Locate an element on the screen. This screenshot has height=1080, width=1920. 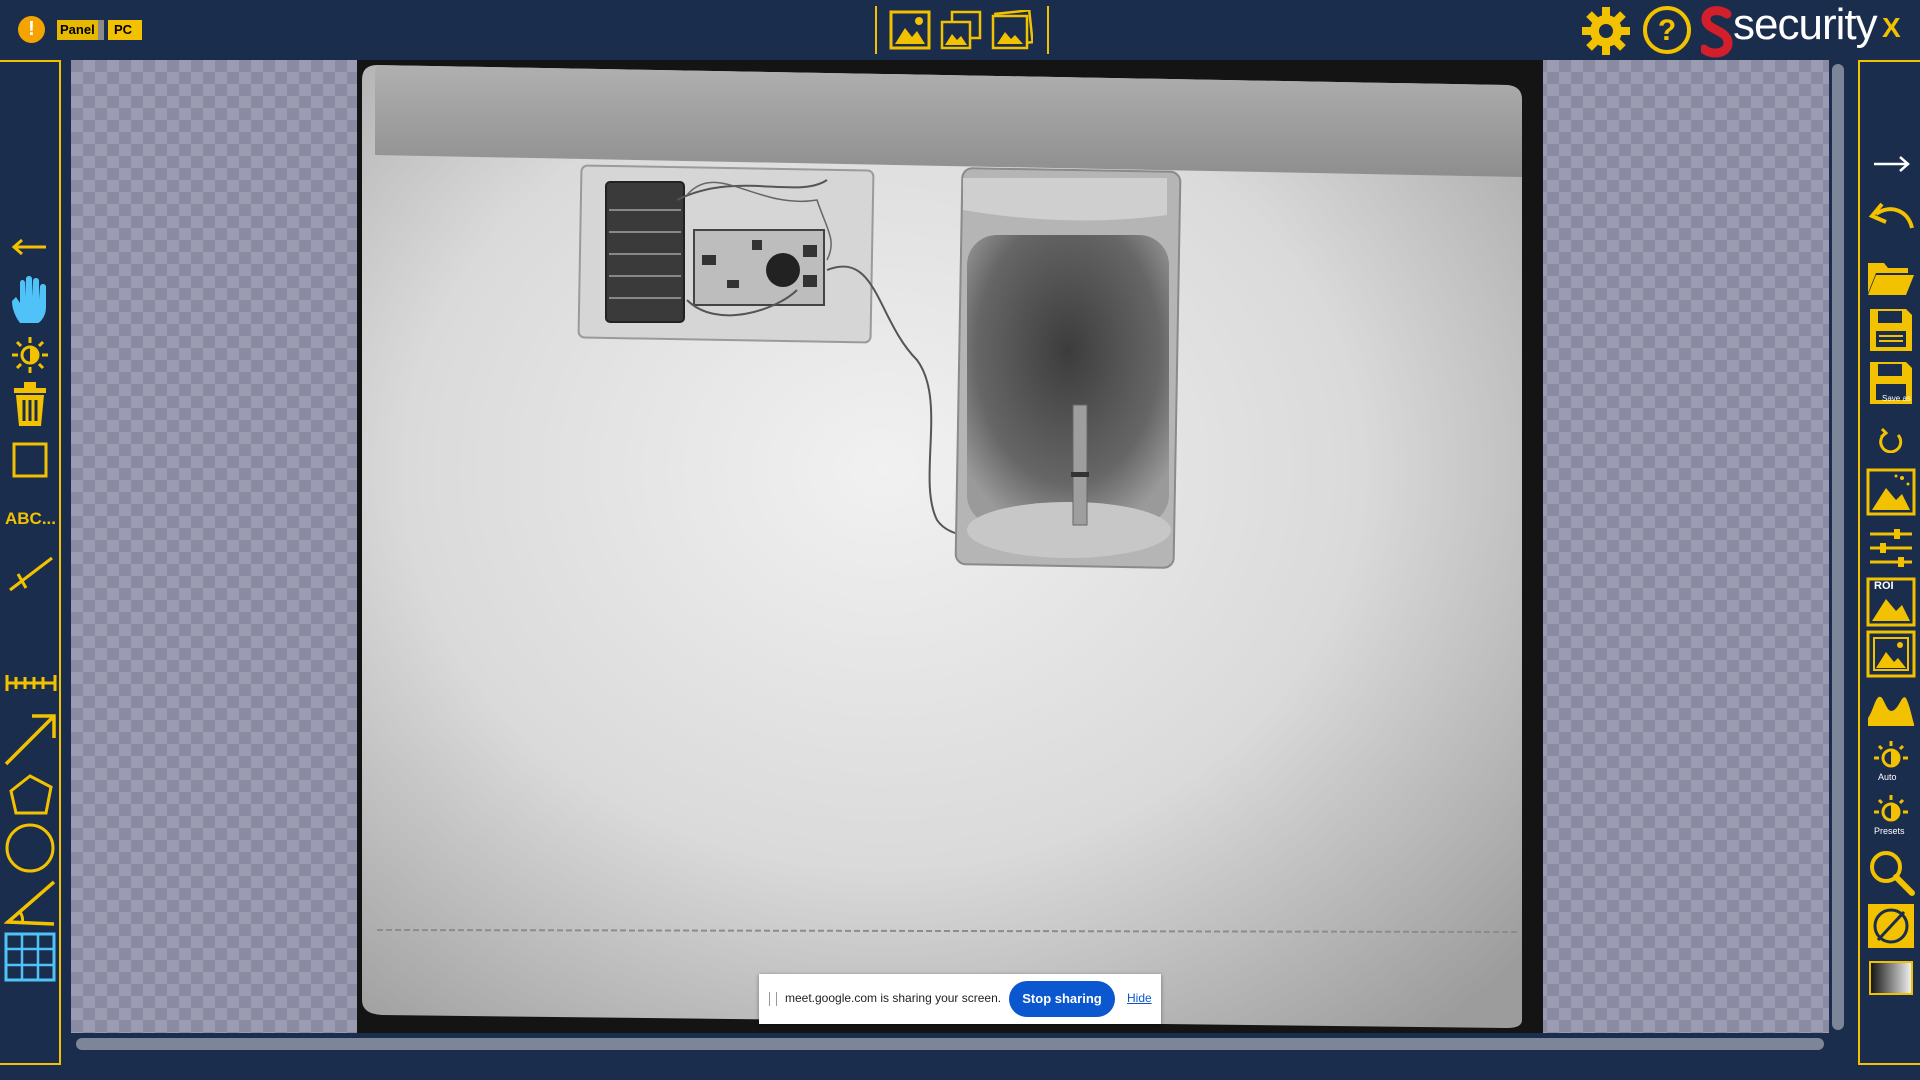
save-as-label: Save as is located at coordinates (1896, 398).